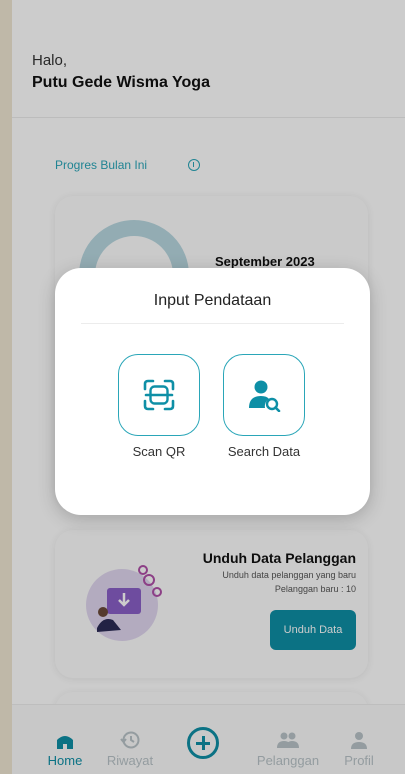 This screenshot has height=774, width=405. I want to click on scan-qr-option: Scan QR, so click(159, 406).